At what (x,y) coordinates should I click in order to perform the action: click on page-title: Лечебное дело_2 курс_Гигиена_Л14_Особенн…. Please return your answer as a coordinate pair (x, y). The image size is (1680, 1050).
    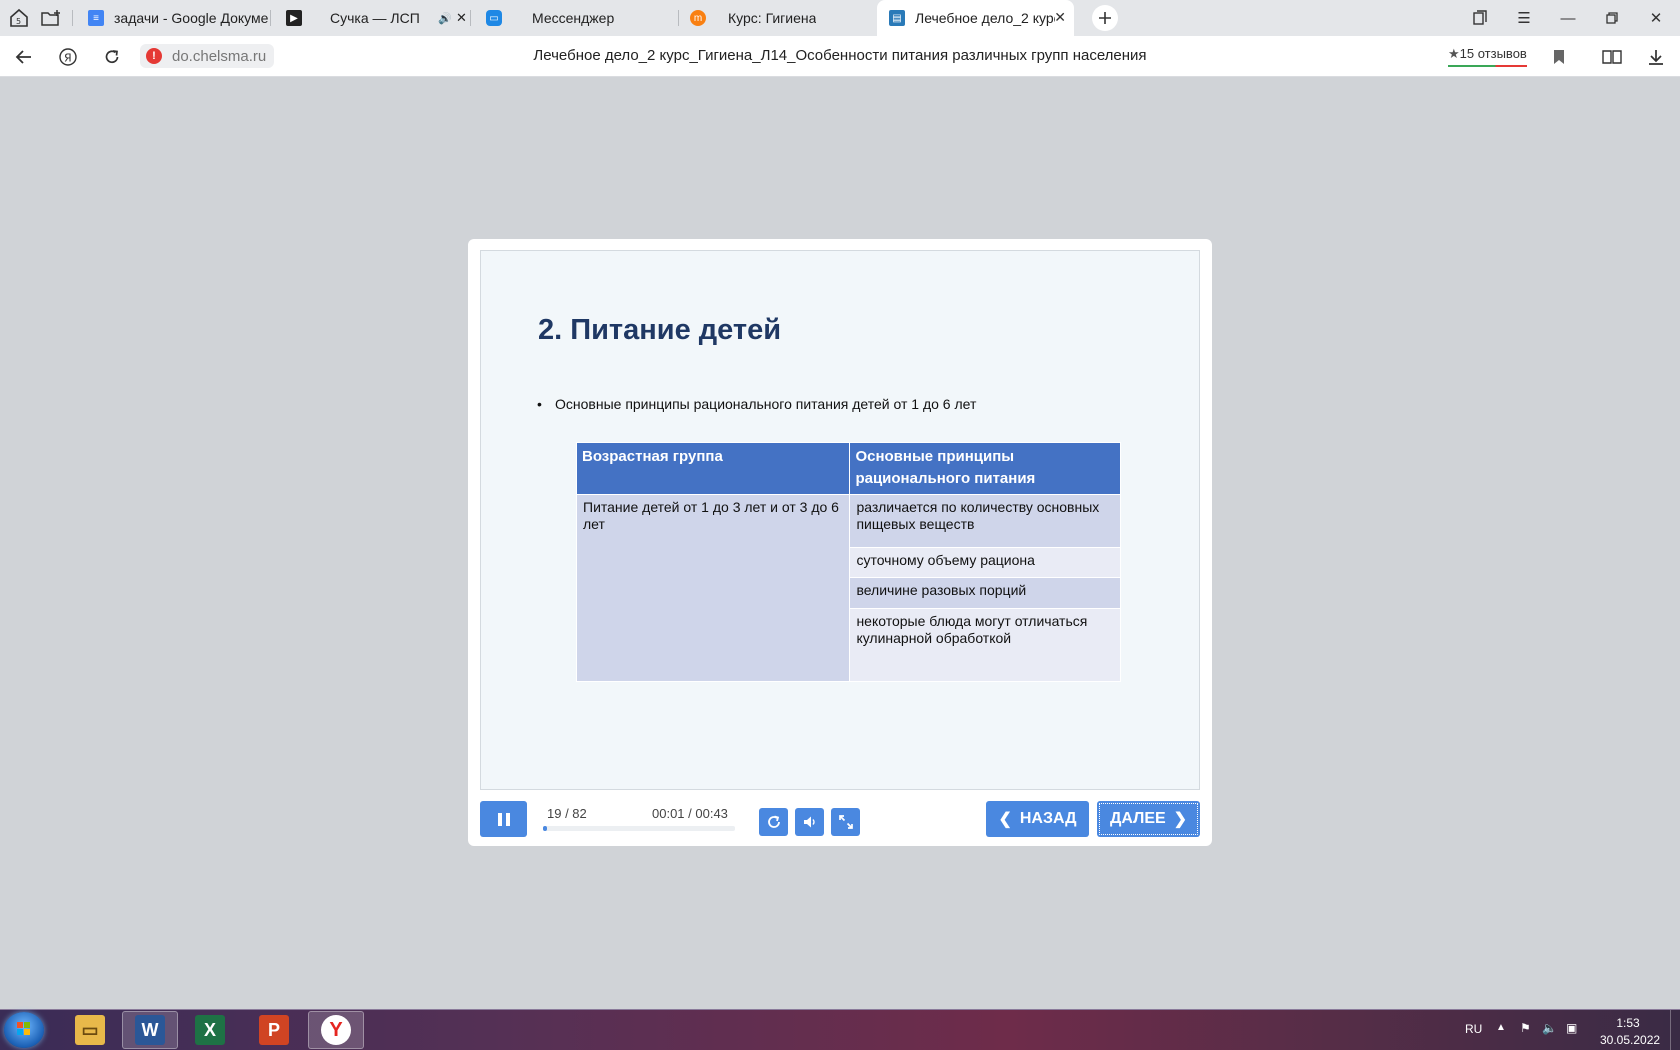
    Looking at the image, I should click on (840, 55).